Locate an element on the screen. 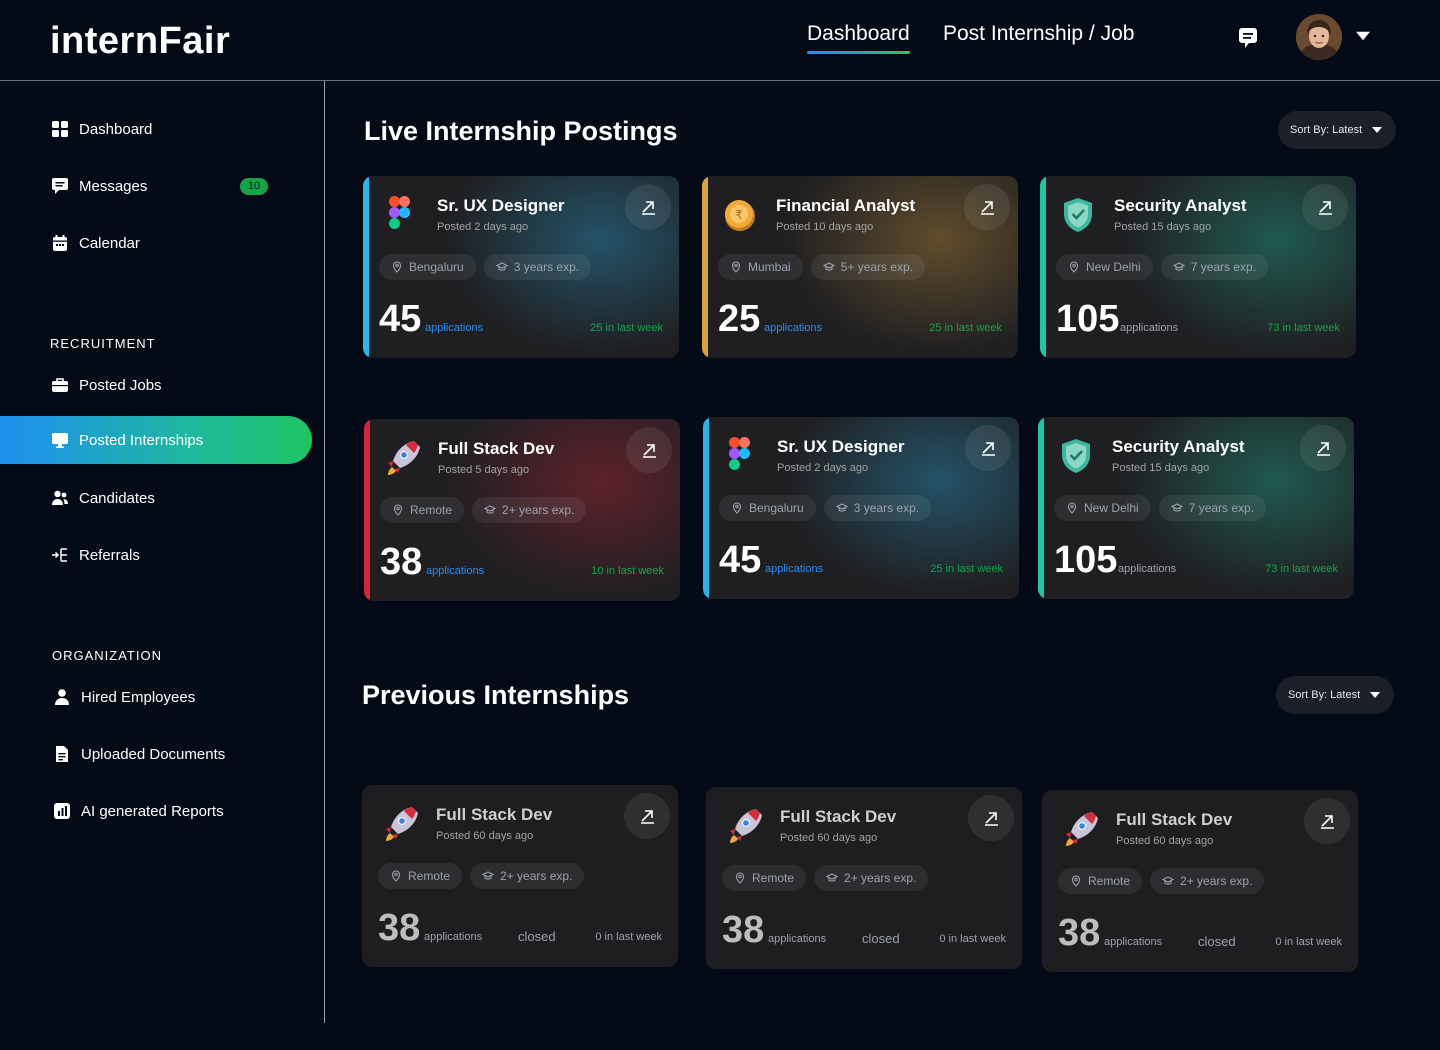  app-logo: internFair is located at coordinates (140, 41).